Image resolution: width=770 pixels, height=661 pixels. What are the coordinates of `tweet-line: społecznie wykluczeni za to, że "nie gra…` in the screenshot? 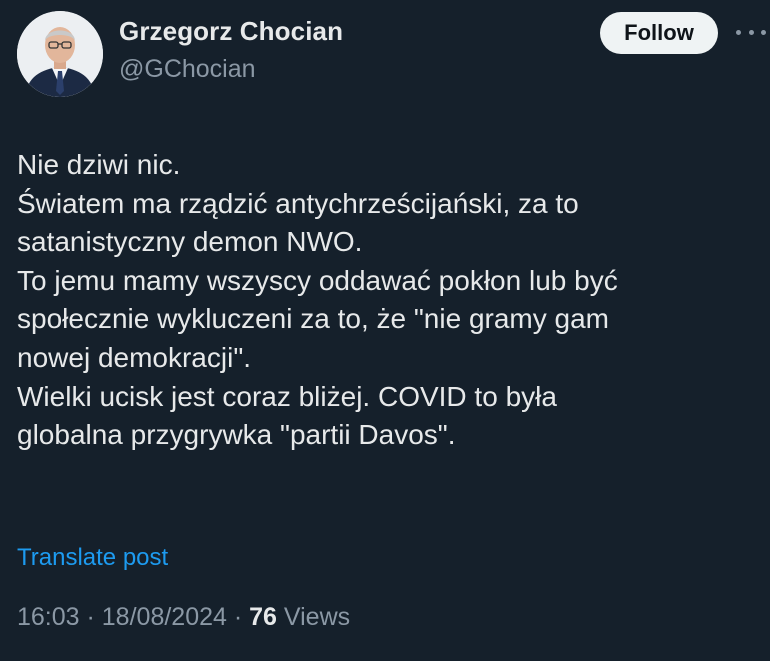 It's located at (313, 319).